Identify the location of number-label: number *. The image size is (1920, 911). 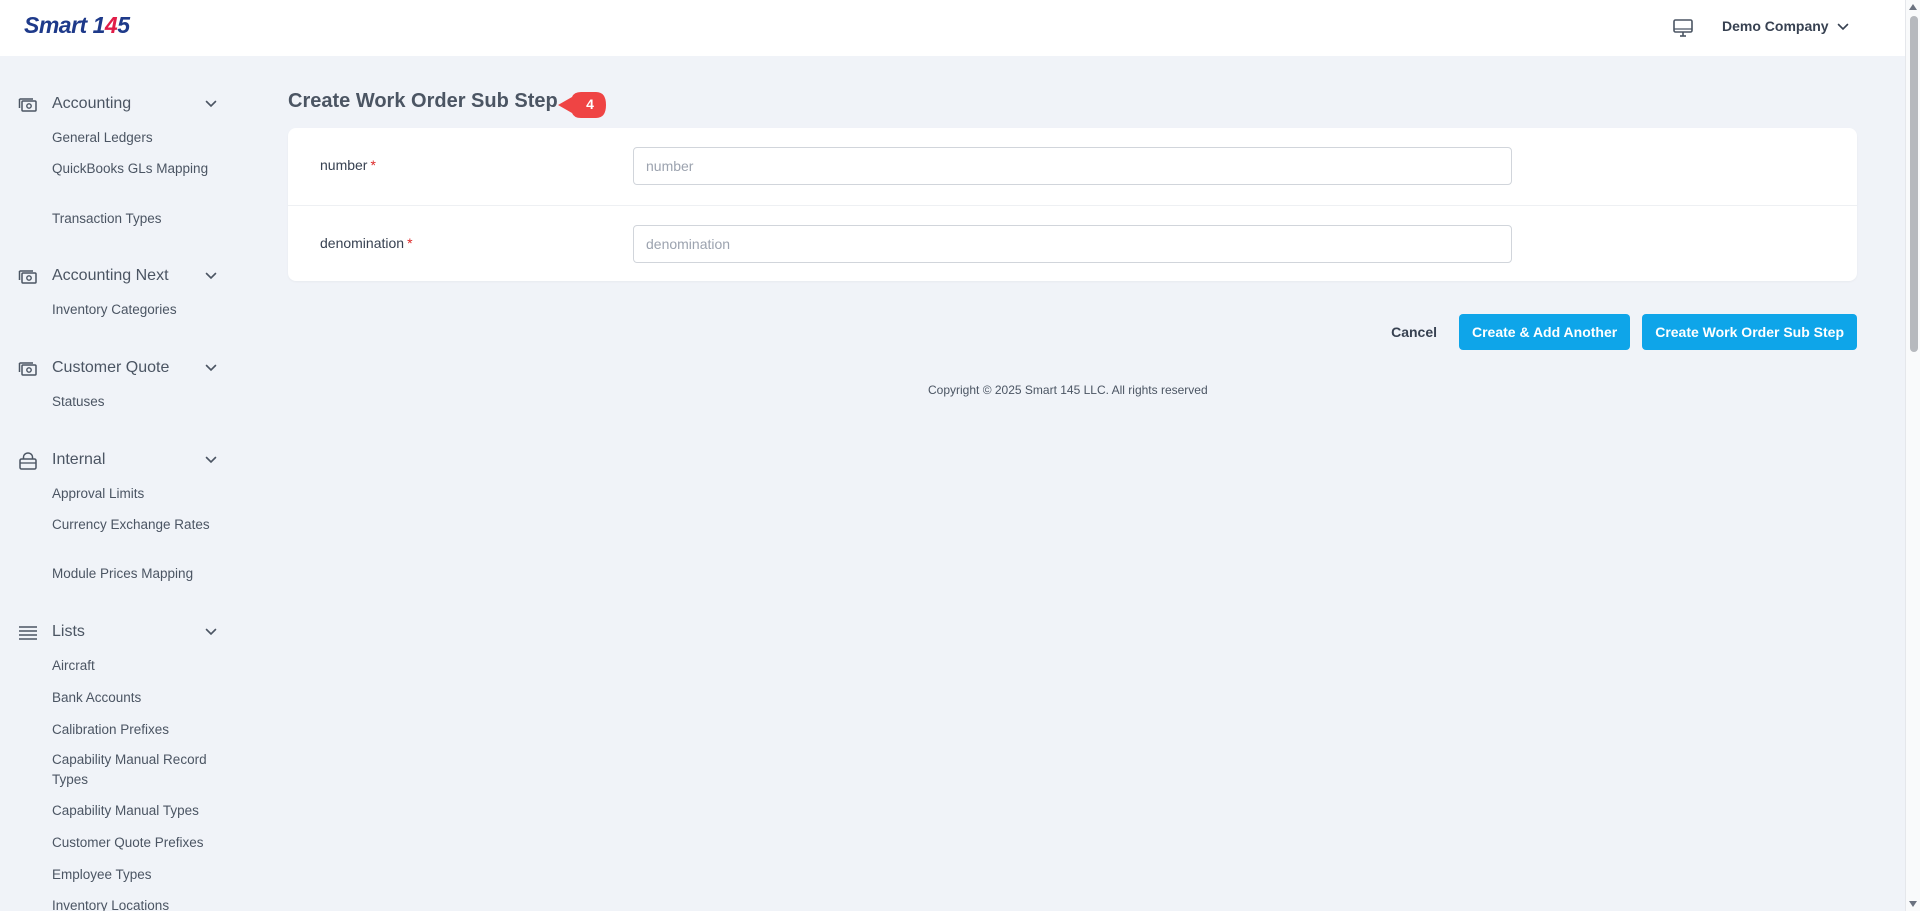
(348, 165).